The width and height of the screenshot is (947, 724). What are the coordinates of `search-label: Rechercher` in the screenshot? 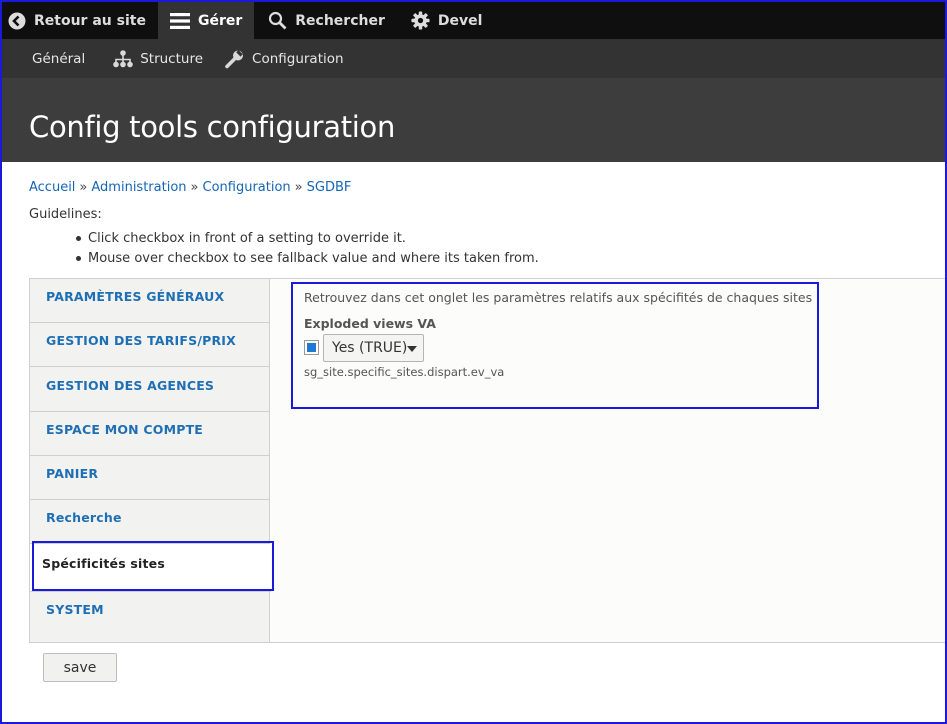 It's located at (340, 20).